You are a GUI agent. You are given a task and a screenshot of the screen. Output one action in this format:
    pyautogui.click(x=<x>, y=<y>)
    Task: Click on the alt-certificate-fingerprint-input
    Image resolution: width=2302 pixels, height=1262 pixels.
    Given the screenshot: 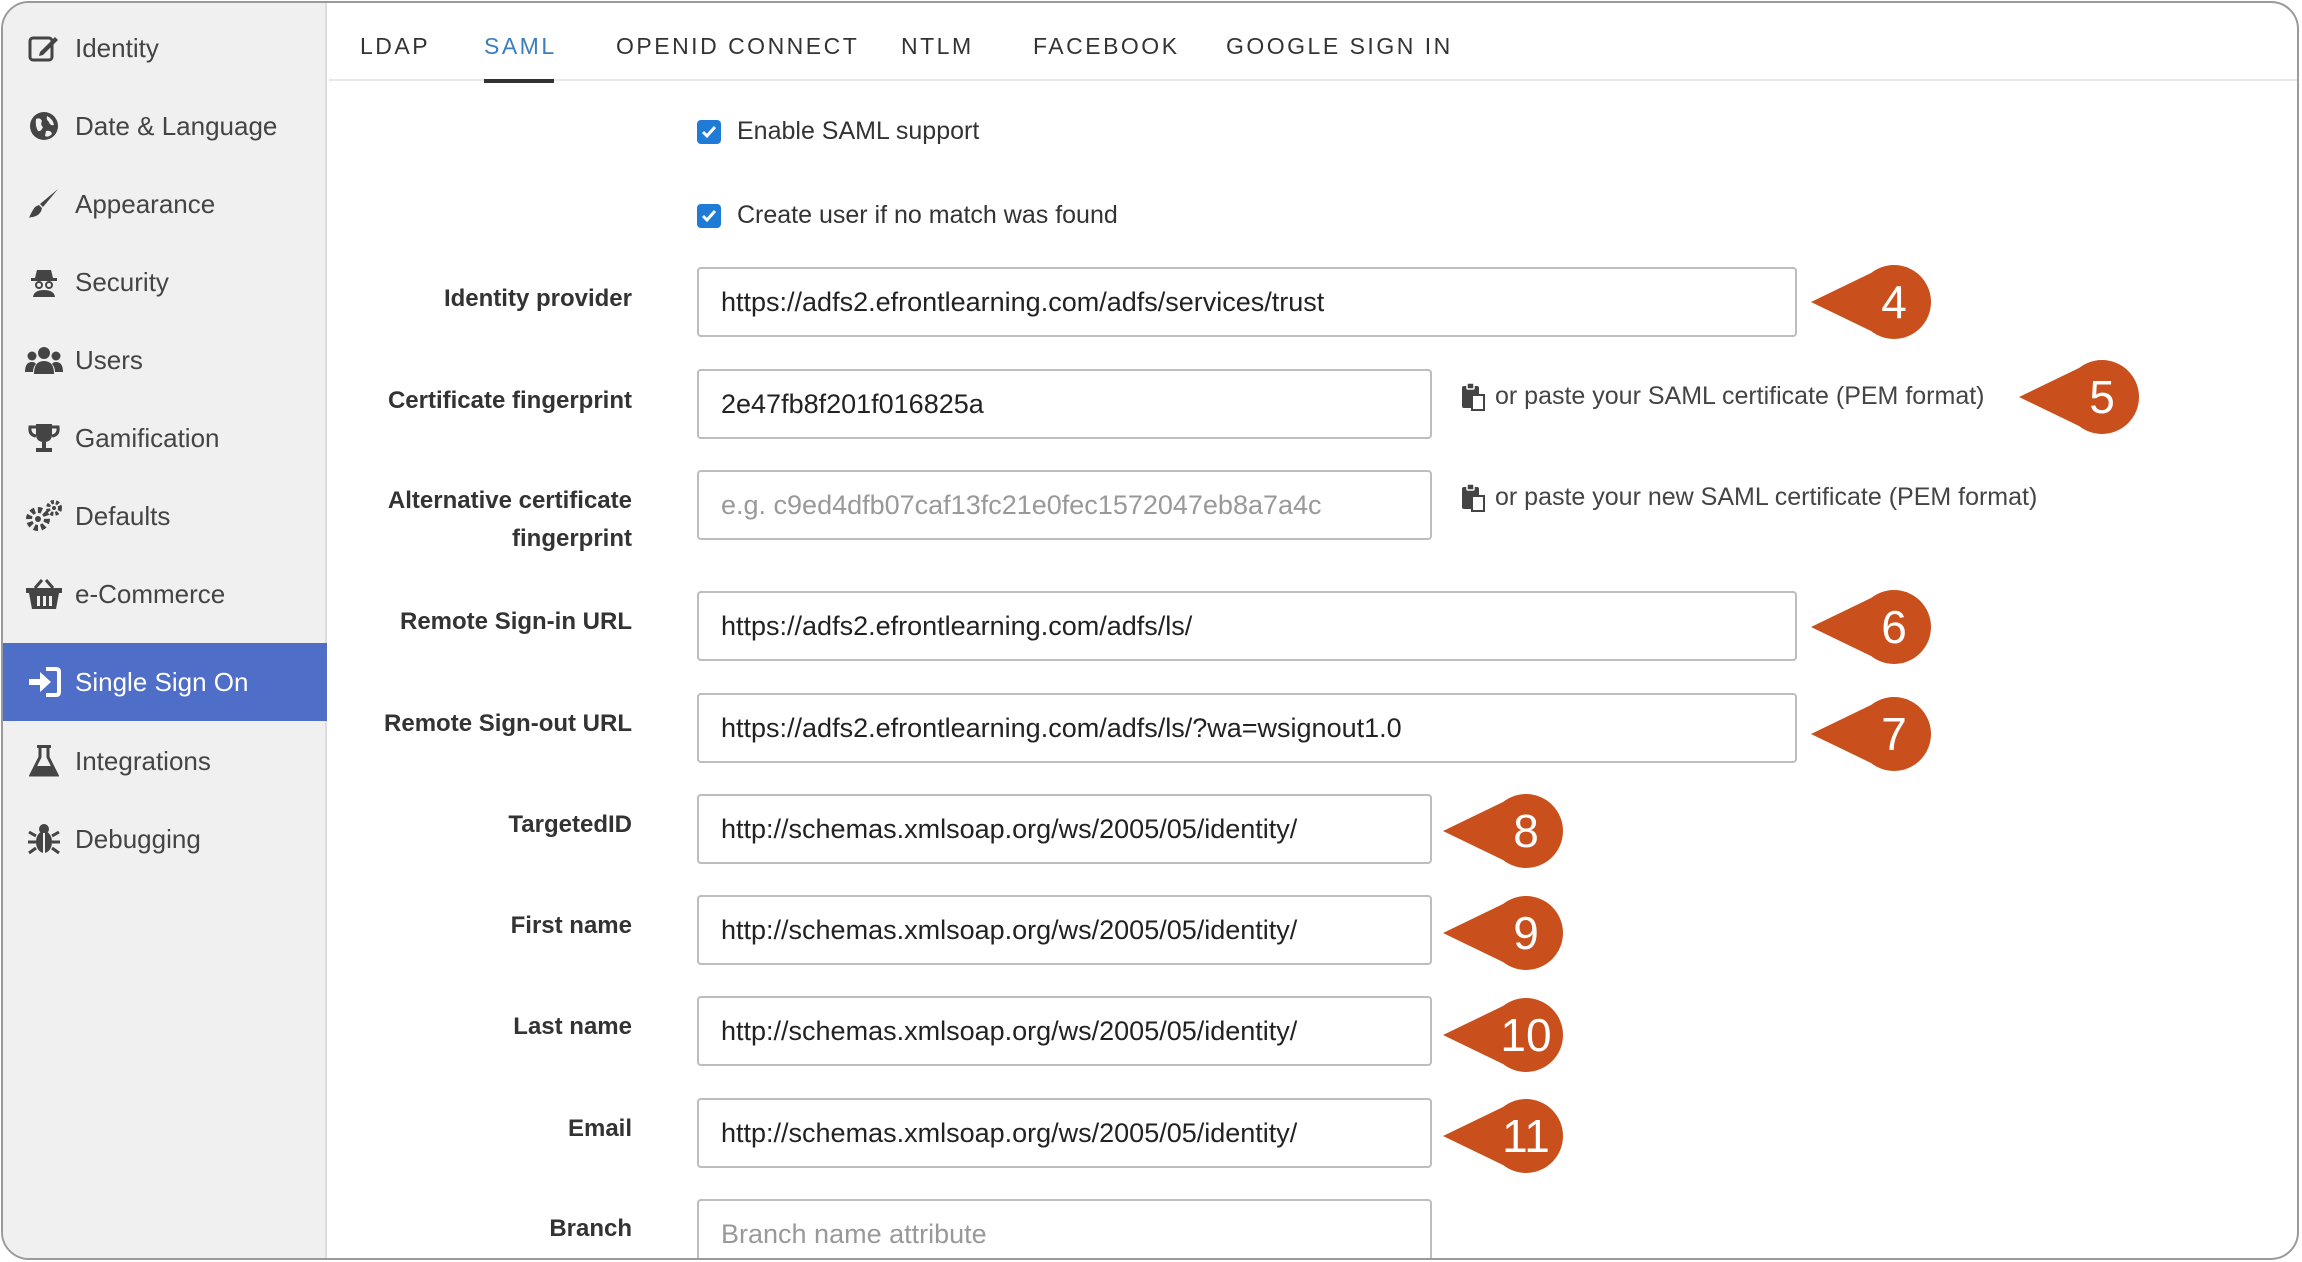 What is the action you would take?
    pyautogui.click(x=1064, y=505)
    